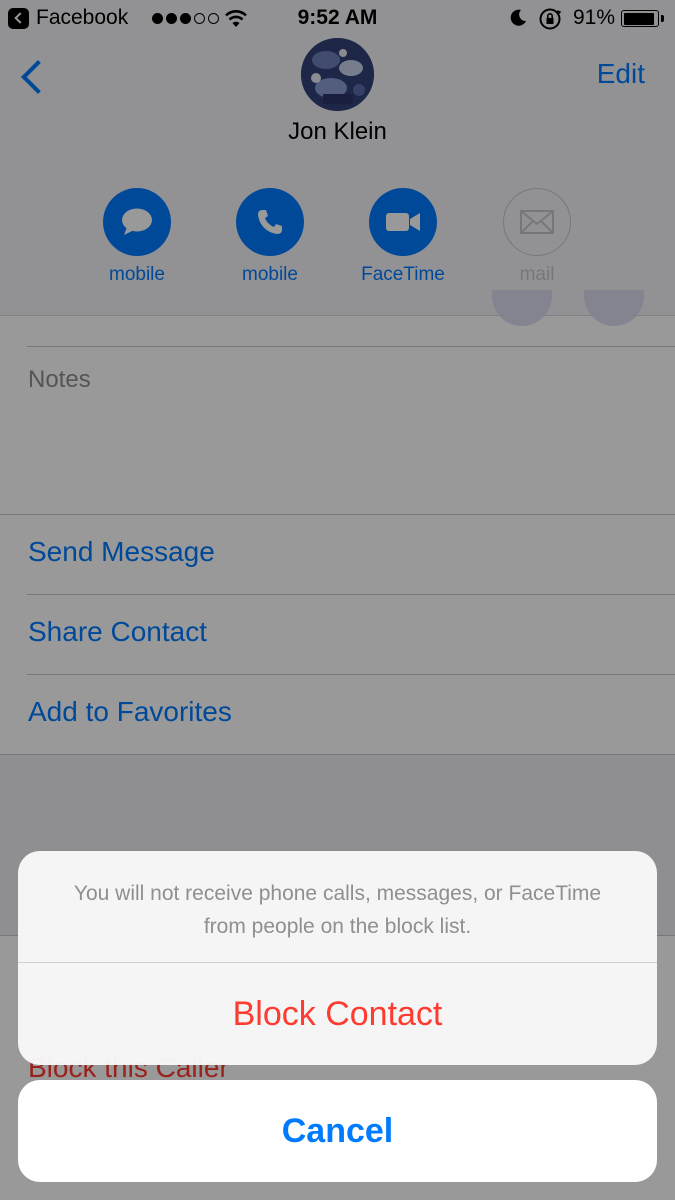 This screenshot has width=675, height=1200. Describe the element at coordinates (337, 1014) in the screenshot. I see `block-contact-button: Block Contact` at that location.